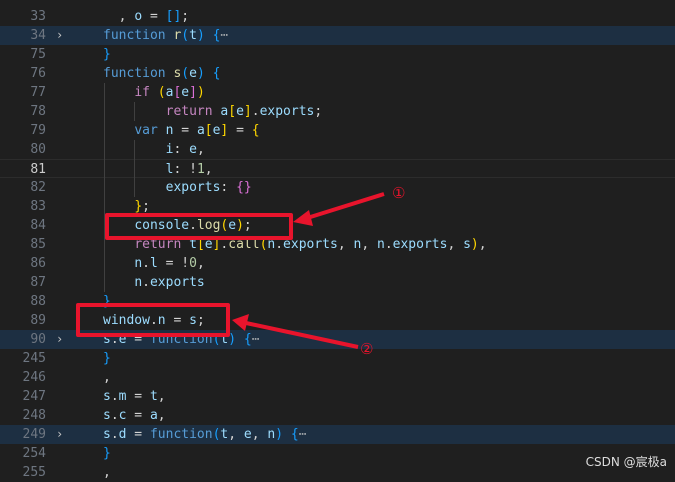 The height and width of the screenshot is (482, 675). What do you see at coordinates (153, 320) in the screenshot?
I see `highlight-box-window-n` at bounding box center [153, 320].